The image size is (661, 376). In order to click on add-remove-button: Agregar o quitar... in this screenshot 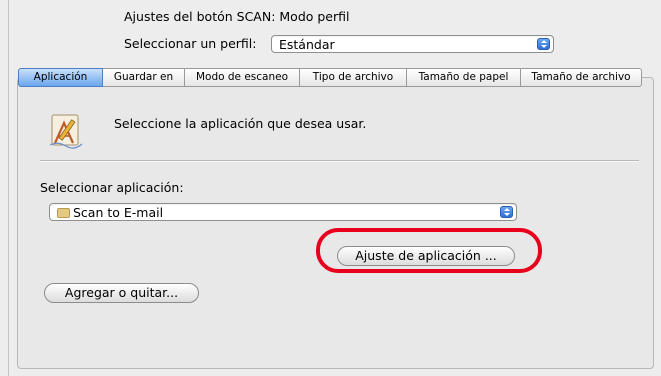, I will do `click(121, 293)`.